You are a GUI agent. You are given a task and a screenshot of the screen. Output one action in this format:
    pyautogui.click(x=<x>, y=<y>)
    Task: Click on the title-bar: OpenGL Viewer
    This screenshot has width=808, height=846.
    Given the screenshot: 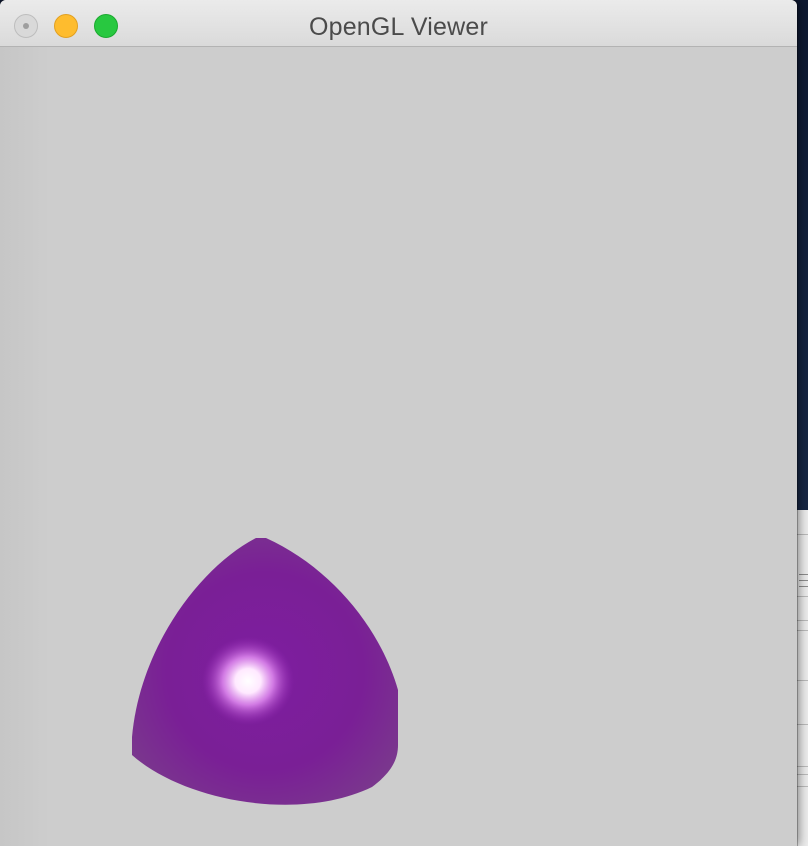 What is the action you would take?
    pyautogui.click(x=398, y=23)
    